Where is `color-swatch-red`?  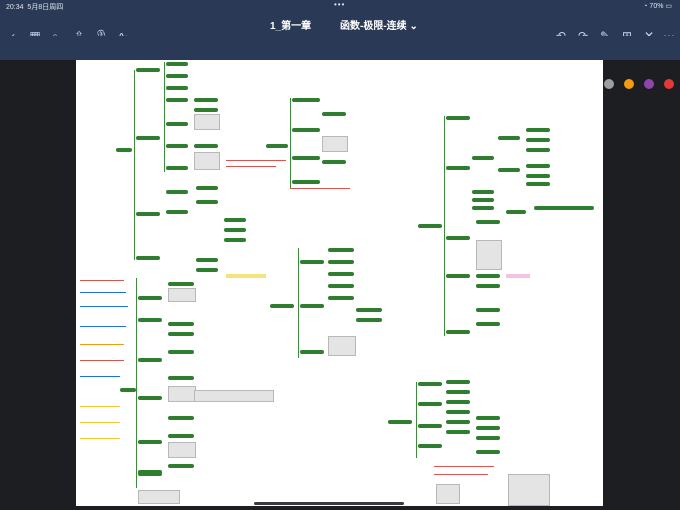
color-swatch-red is located at coordinates (669, 84).